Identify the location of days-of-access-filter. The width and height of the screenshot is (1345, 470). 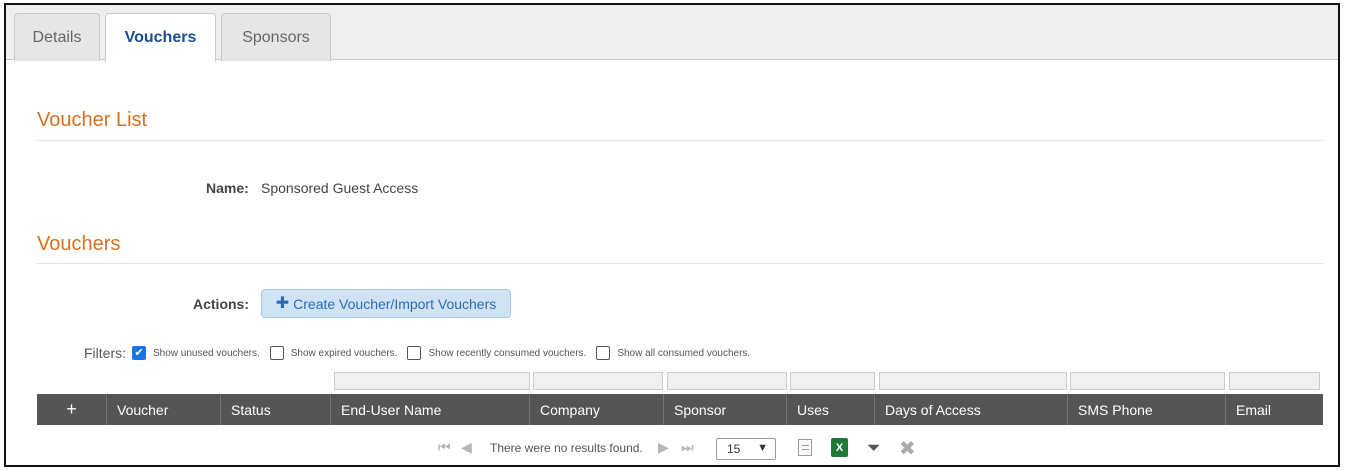
(973, 381).